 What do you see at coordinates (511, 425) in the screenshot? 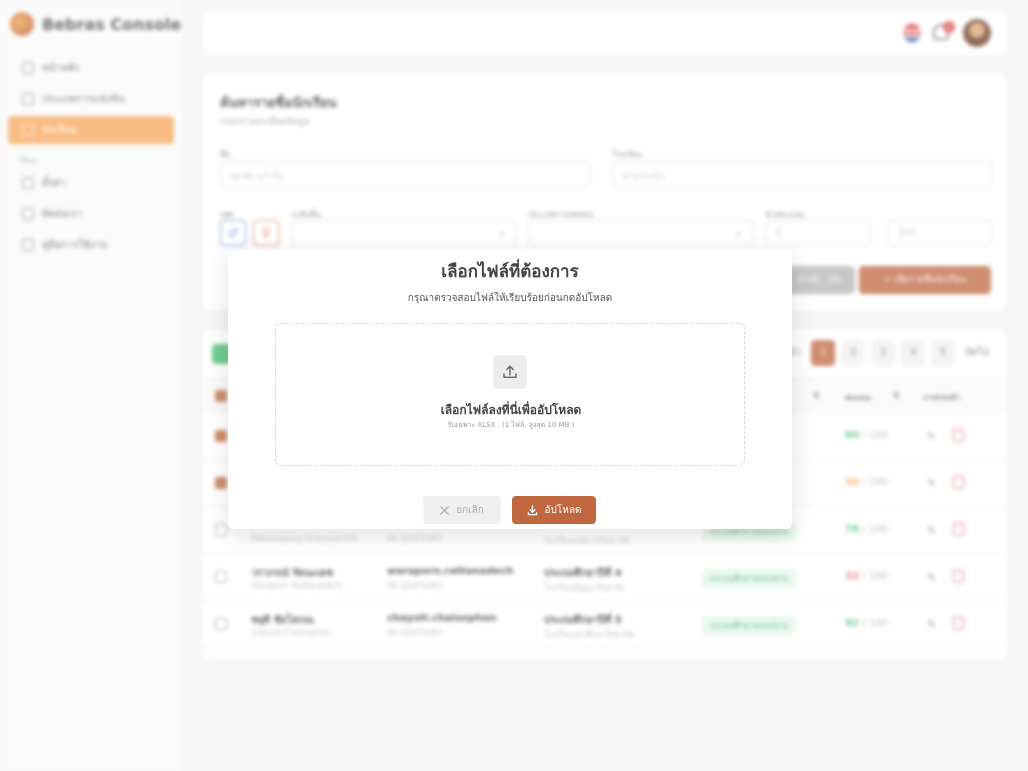
I see `dropzone-hint: รับเฉพาะ XLSX . (1 ไฟล์, สูงสุด 10 MB )` at bounding box center [511, 425].